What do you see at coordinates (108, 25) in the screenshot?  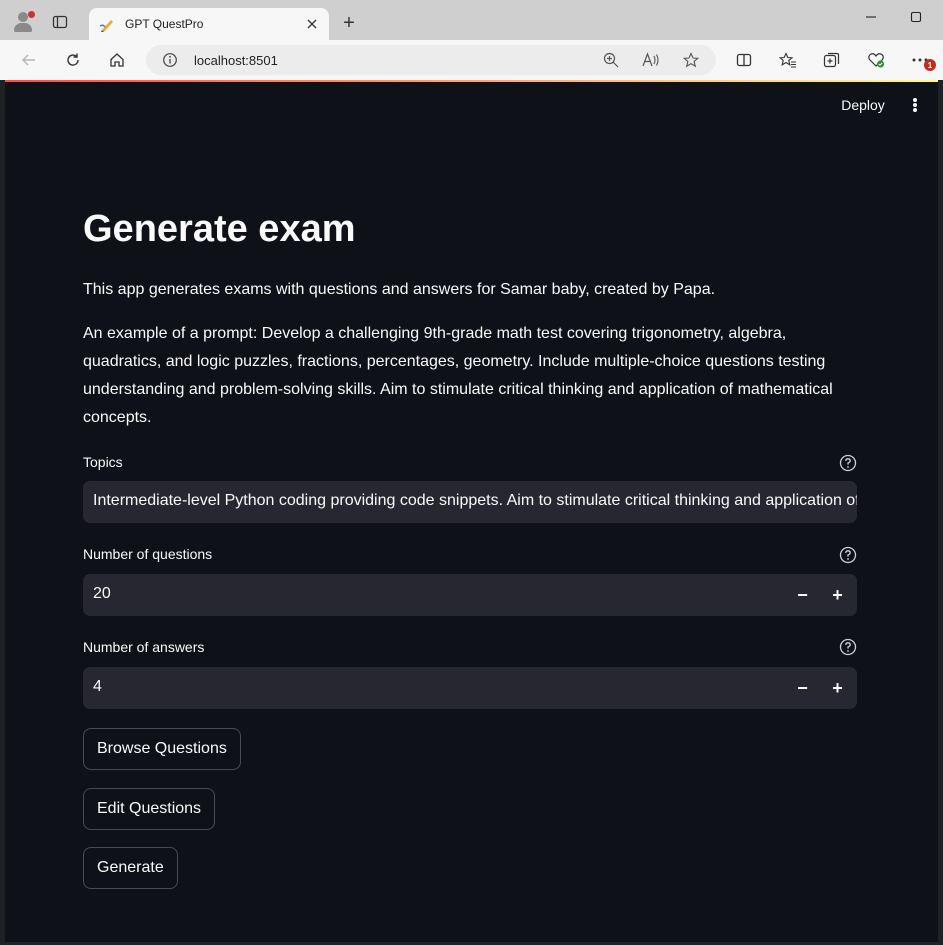 I see `tab-favicon-icon` at bounding box center [108, 25].